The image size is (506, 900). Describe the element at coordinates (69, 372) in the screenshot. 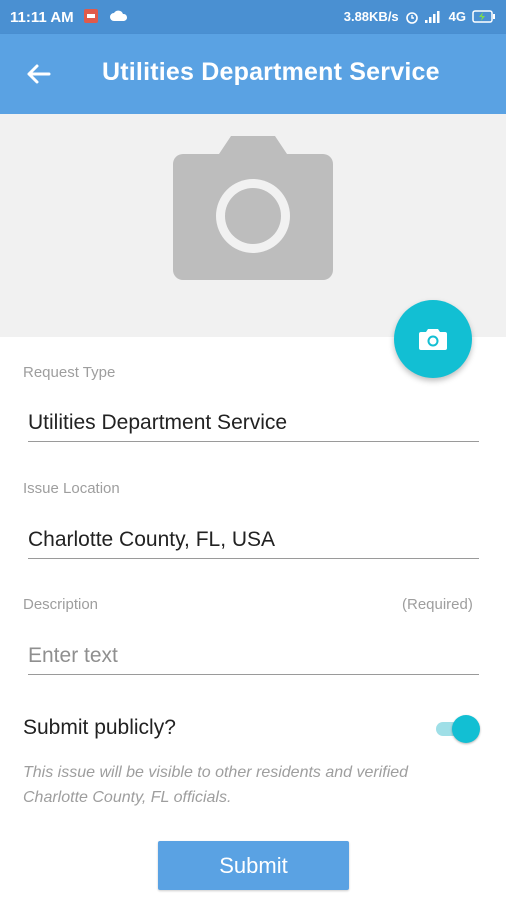

I see `request-type-label: Request Type` at that location.